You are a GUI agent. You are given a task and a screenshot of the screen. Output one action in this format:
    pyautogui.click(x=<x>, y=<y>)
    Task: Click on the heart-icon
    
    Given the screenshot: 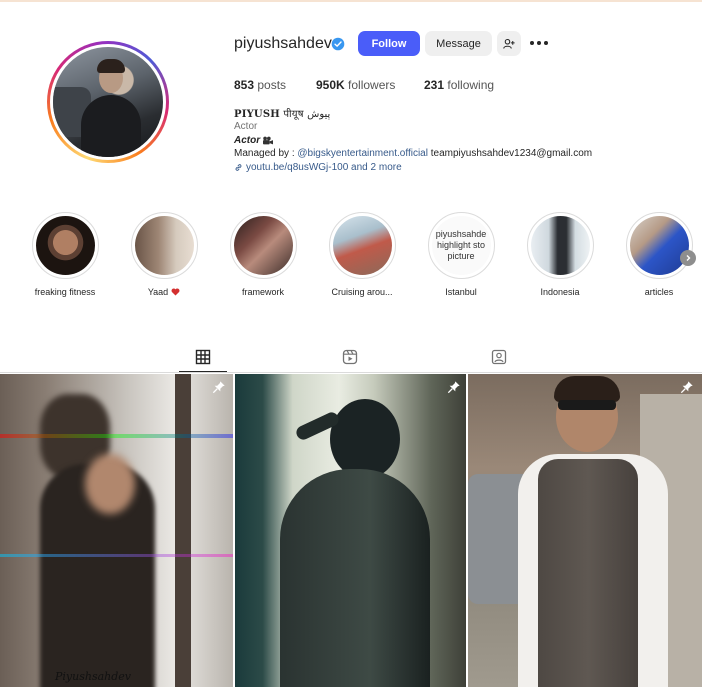 What is the action you would take?
    pyautogui.click(x=175, y=292)
    